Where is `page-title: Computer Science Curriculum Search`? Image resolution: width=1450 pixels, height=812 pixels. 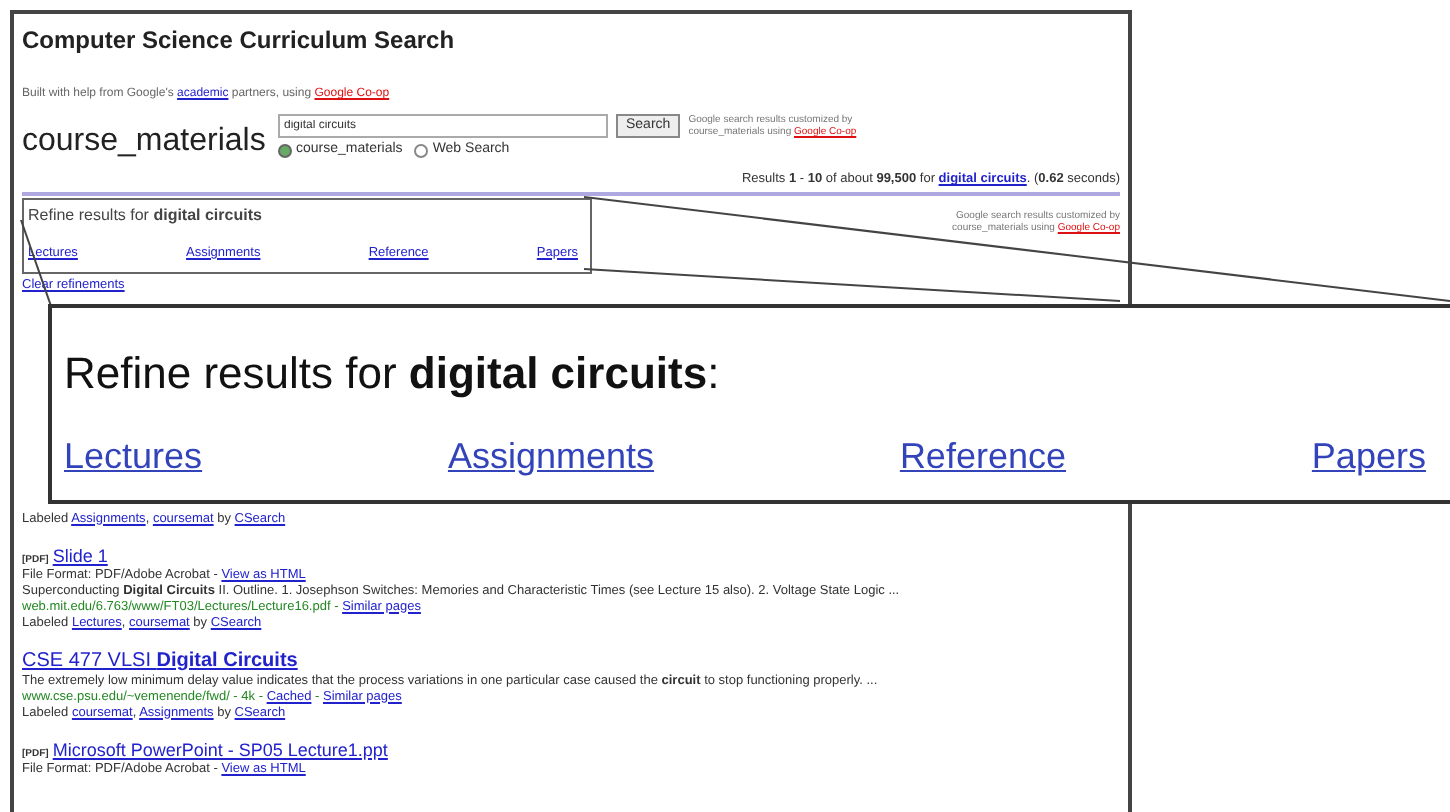 page-title: Computer Science Curriculum Search is located at coordinates (239, 41).